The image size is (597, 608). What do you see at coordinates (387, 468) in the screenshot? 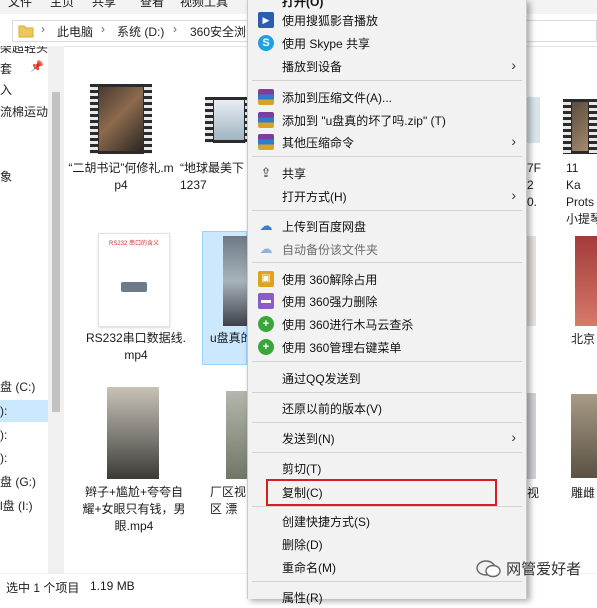
I see `menu-item-cut: 剪切(T)` at bounding box center [387, 468].